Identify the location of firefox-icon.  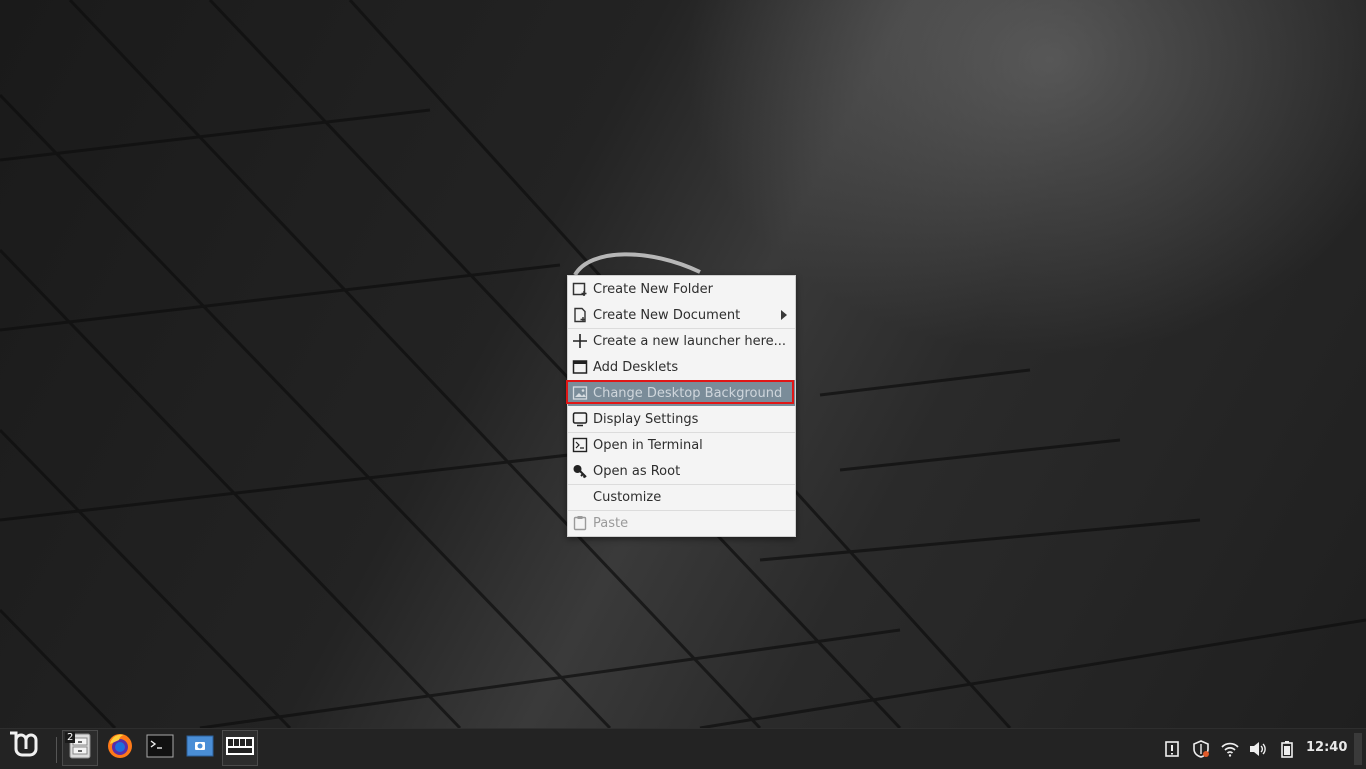
(120, 748).